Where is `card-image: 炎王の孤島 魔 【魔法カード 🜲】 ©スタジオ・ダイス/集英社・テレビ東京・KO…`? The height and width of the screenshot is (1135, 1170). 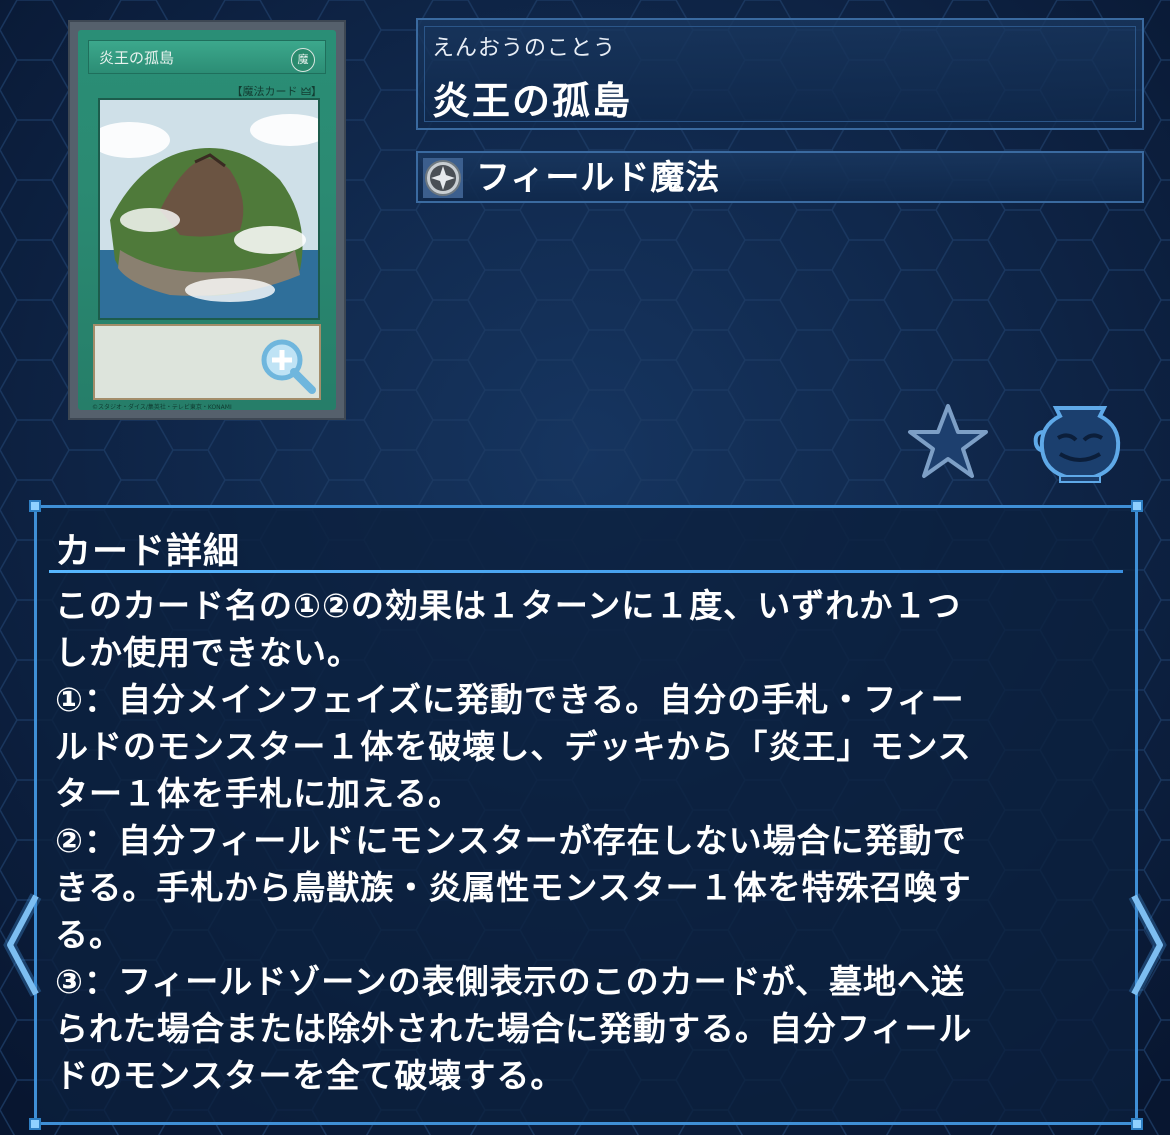
card-image: 炎王の孤島 魔 【魔法カード 🜲】 ©スタジオ・ダイス/集英社・テレビ東京・KO… is located at coordinates (207, 220).